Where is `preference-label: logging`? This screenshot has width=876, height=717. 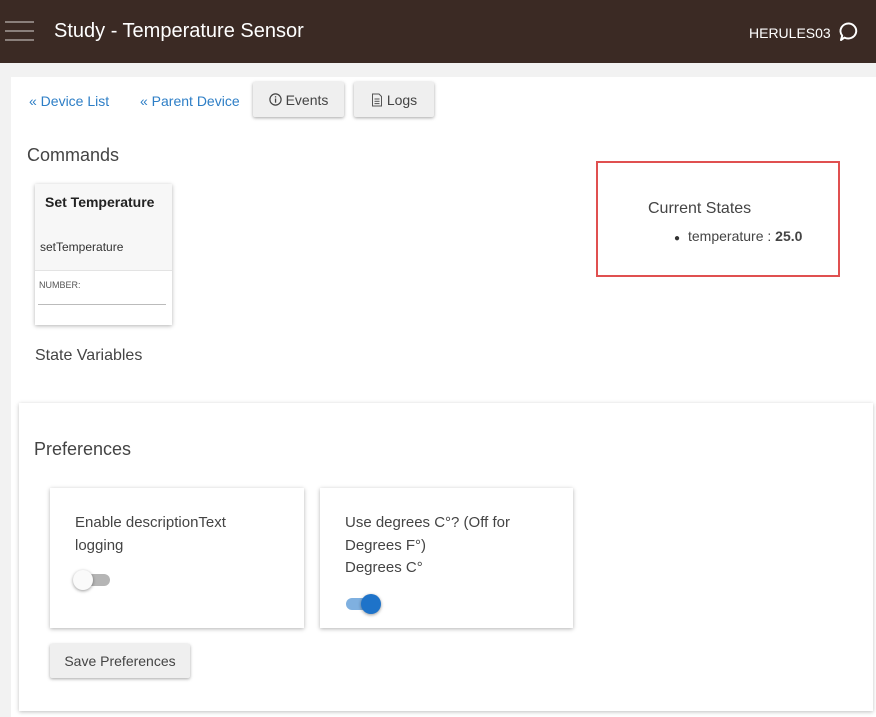 preference-label: logging is located at coordinates (99, 545).